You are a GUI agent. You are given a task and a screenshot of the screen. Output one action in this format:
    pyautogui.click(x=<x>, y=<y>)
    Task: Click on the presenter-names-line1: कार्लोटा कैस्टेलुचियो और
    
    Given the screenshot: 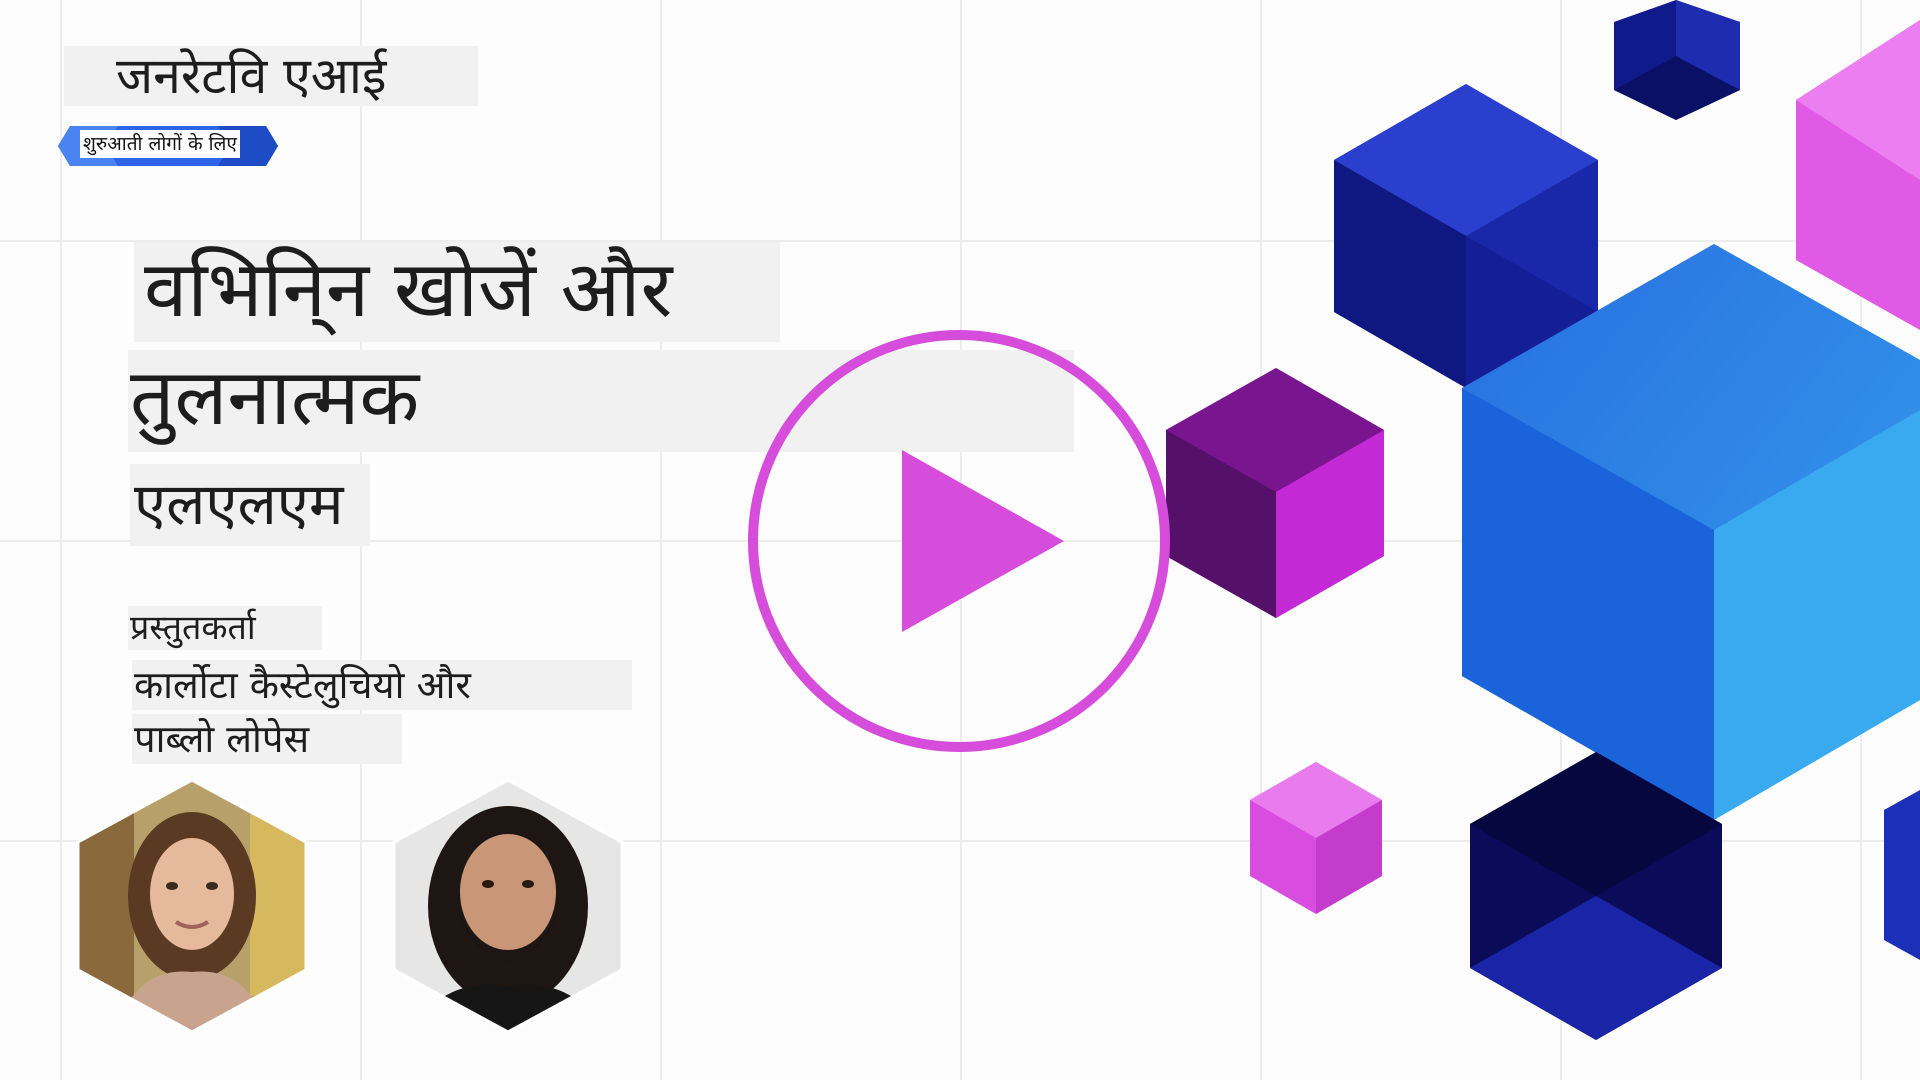 What is the action you would take?
    pyautogui.click(x=382, y=685)
    